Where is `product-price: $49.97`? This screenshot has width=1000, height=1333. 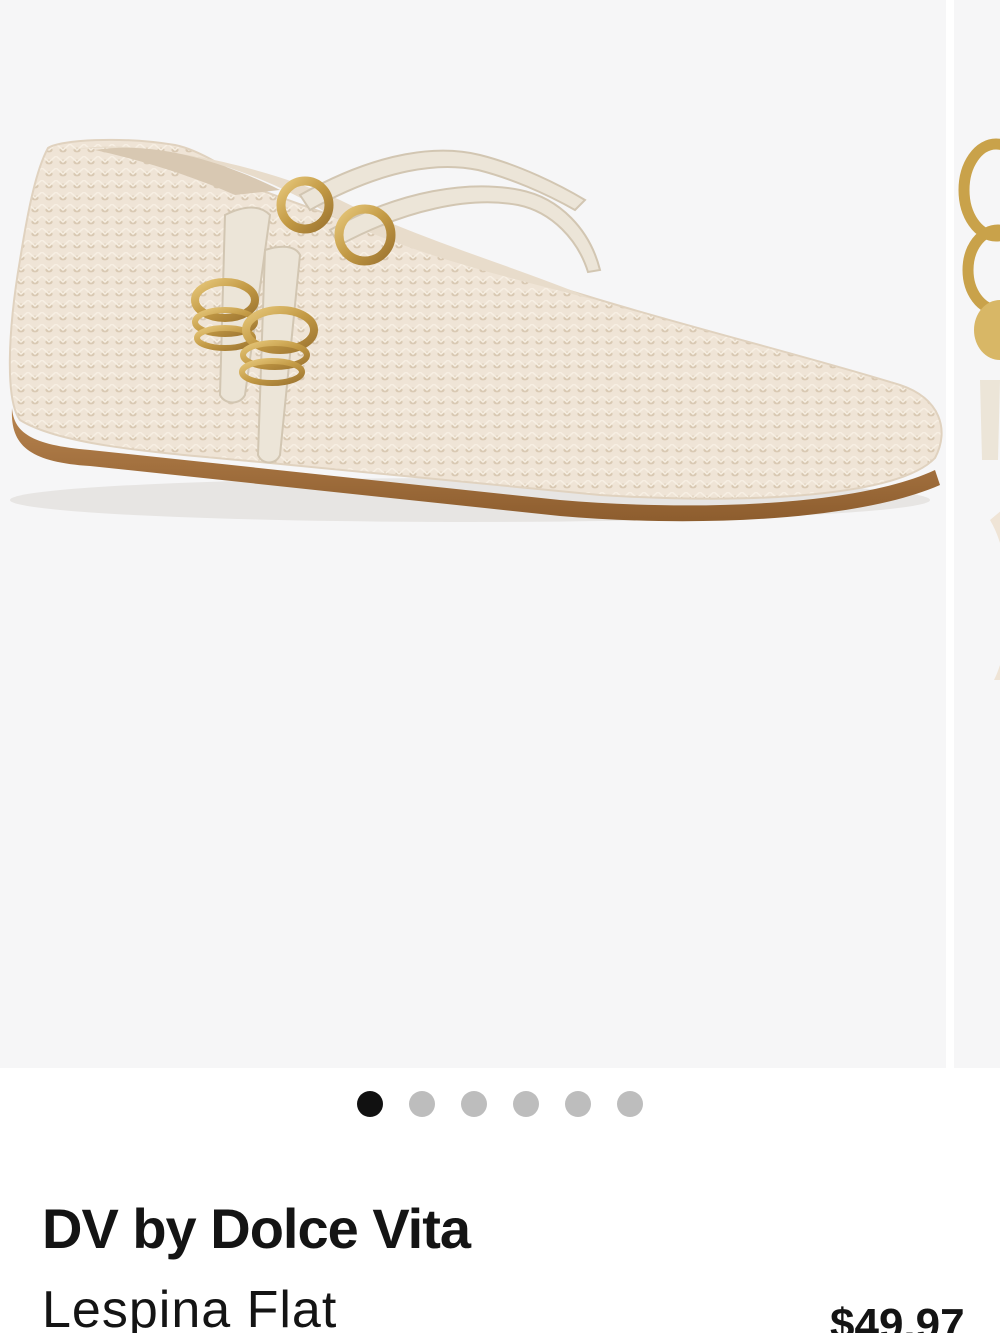
product-price: $49.97 is located at coordinates (897, 1316).